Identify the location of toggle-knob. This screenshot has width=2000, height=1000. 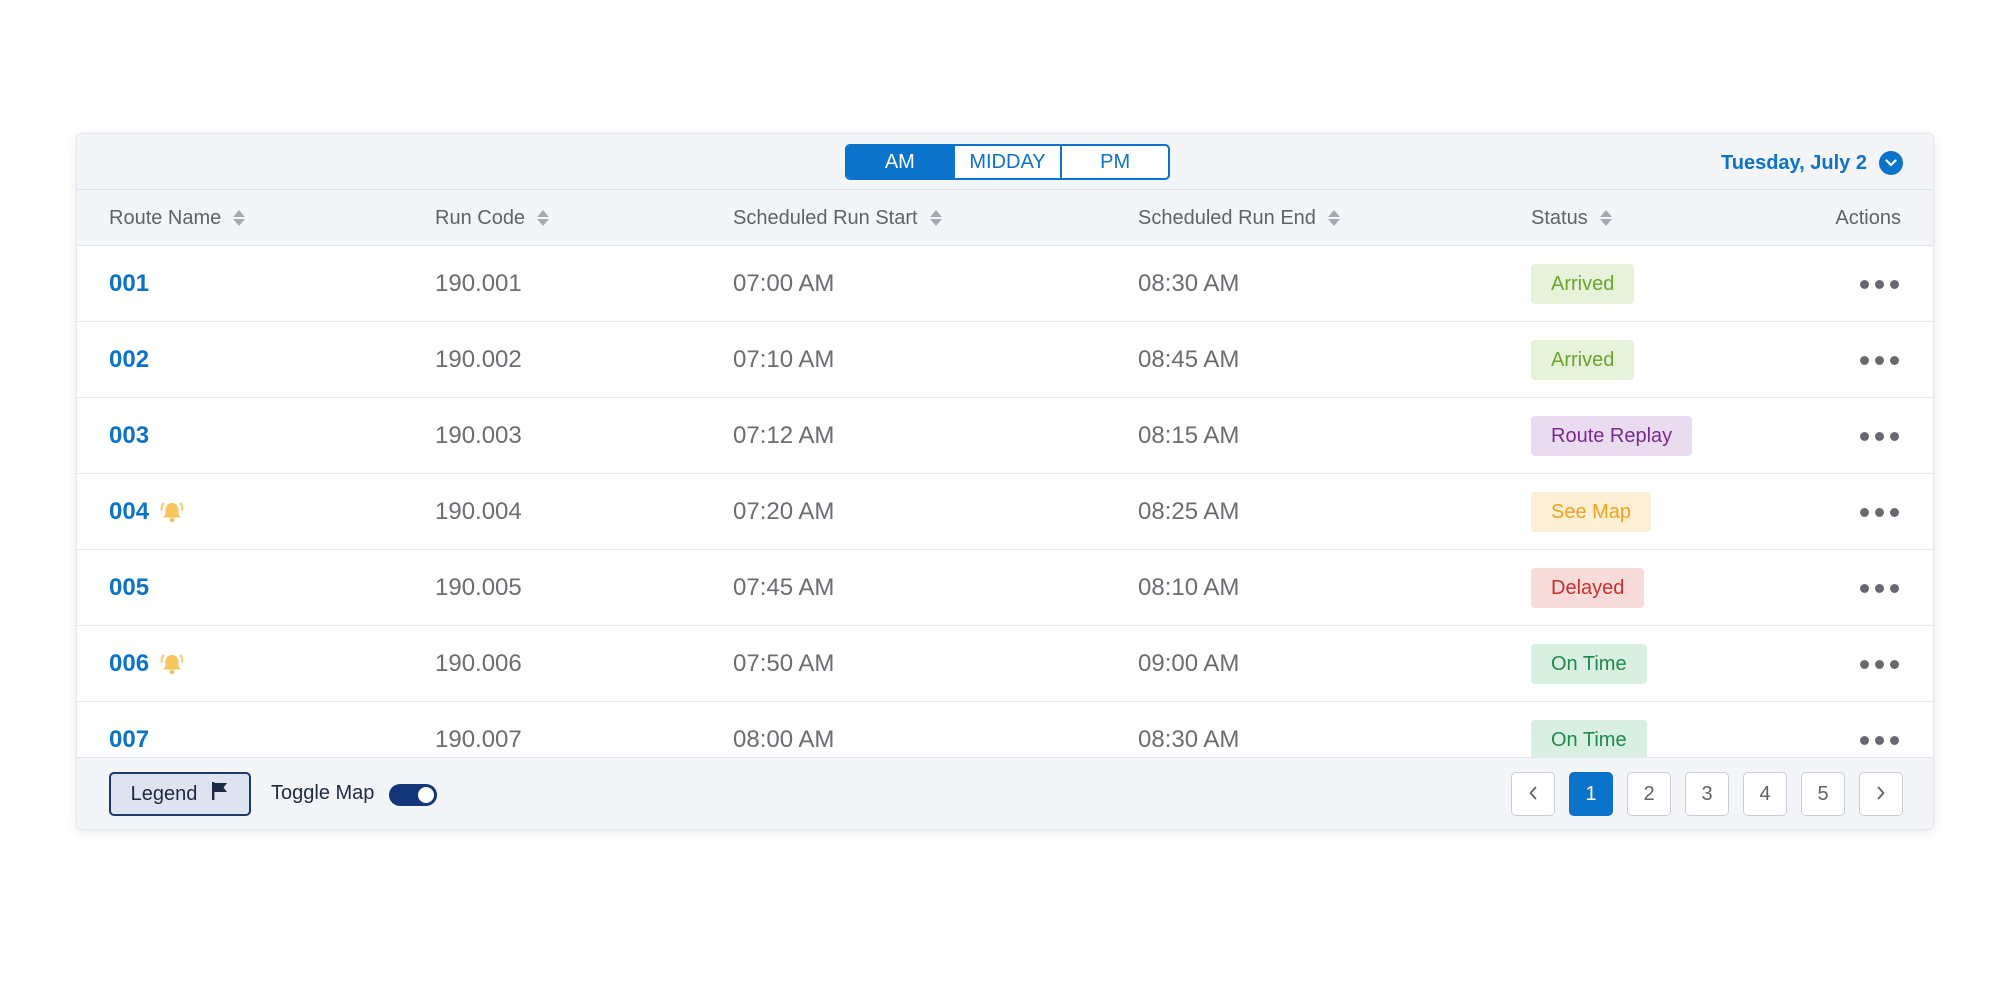
(426, 795).